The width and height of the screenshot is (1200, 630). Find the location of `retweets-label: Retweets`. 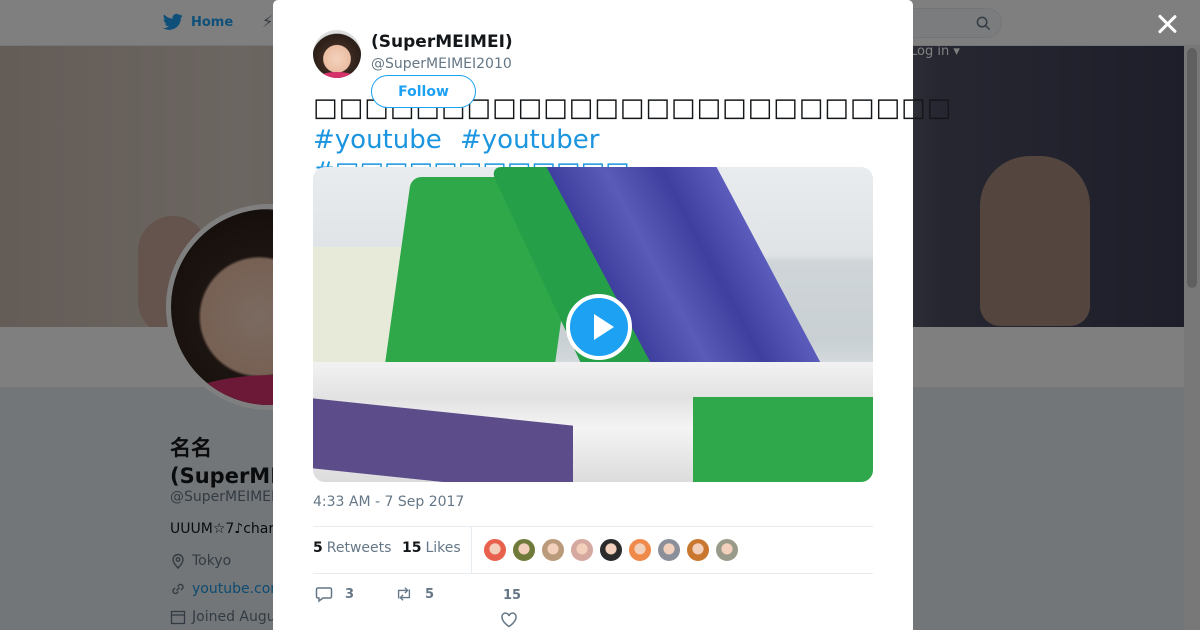

retweets-label: Retweets is located at coordinates (359, 548).